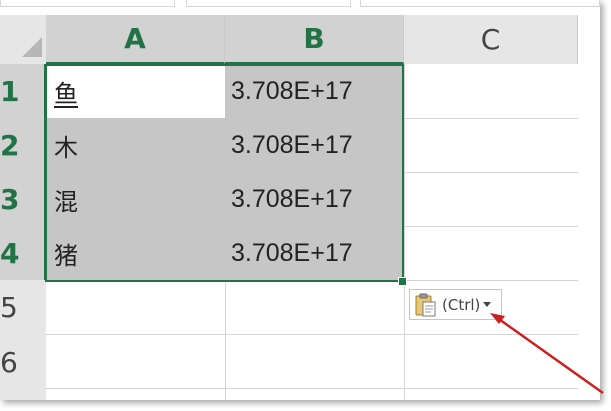  I want to click on row-header-3: 3, so click(23, 199).